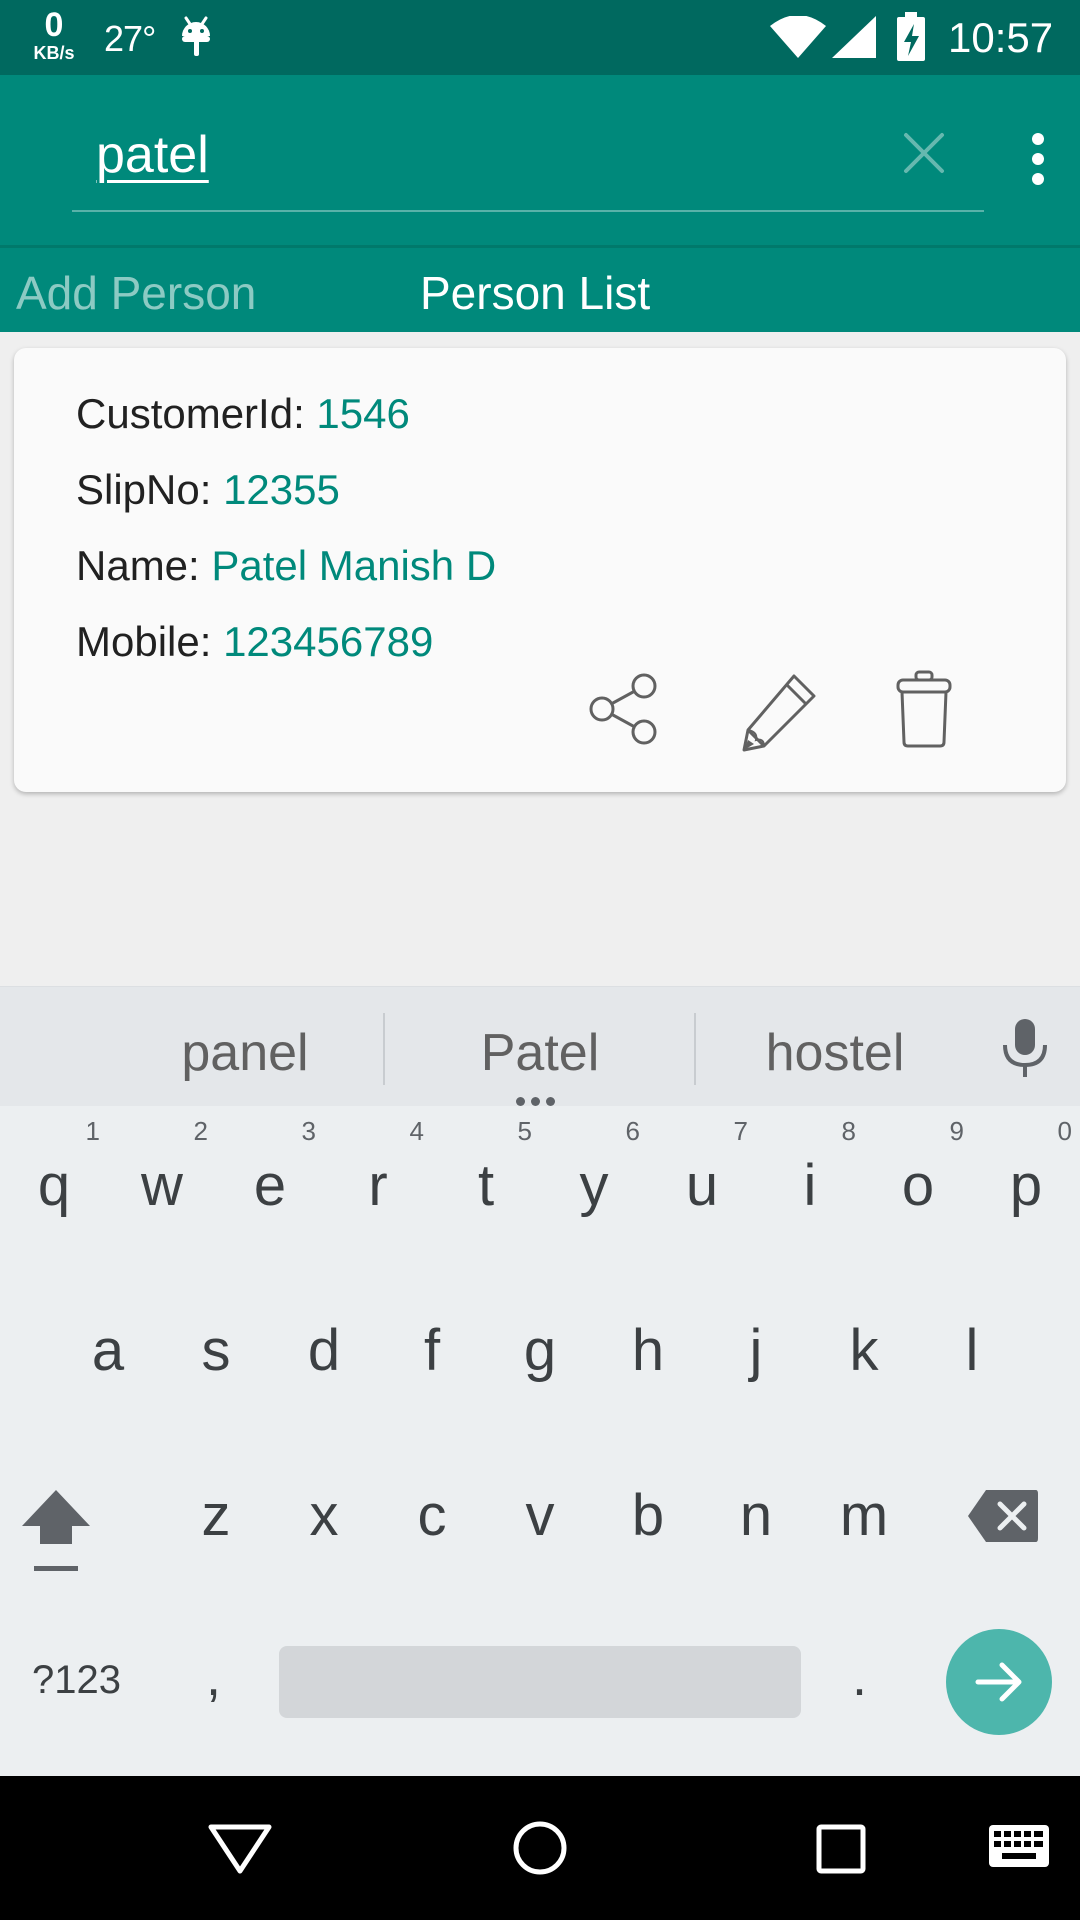 The image size is (1080, 1920). What do you see at coordinates (540, 160) in the screenshot?
I see `app-bar: patel` at bounding box center [540, 160].